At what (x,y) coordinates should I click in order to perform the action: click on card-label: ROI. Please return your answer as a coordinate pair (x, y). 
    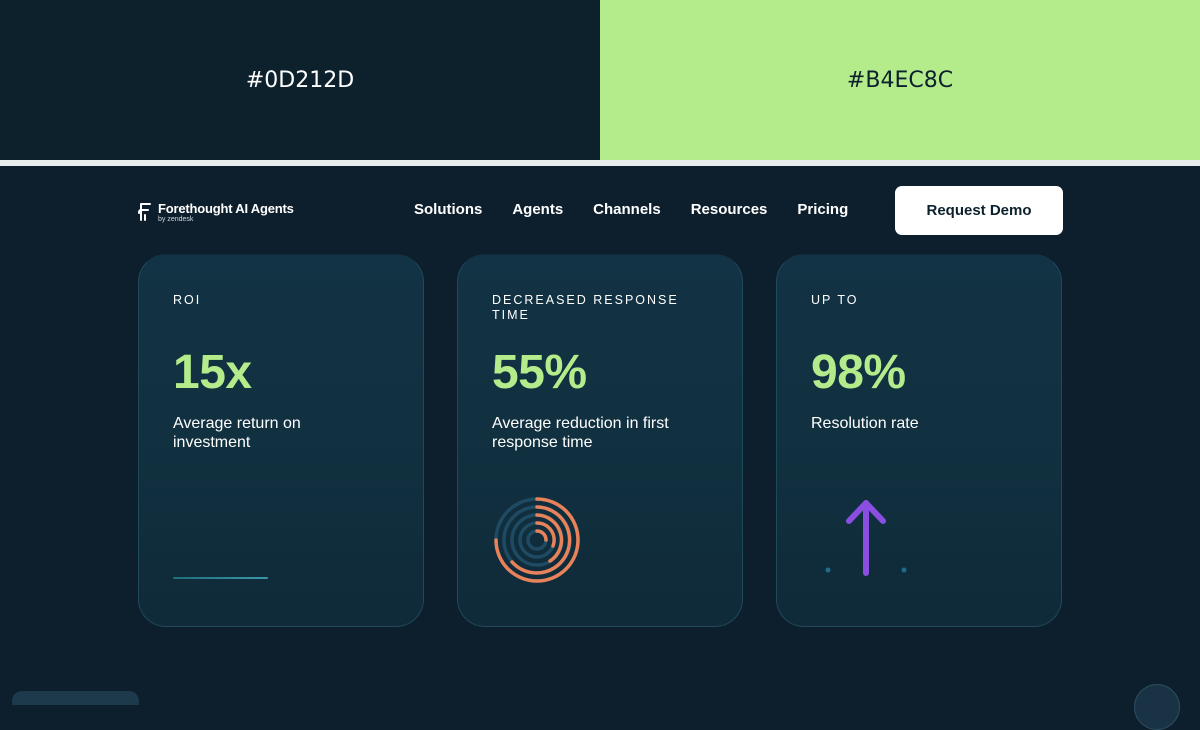
    Looking at the image, I should click on (187, 300).